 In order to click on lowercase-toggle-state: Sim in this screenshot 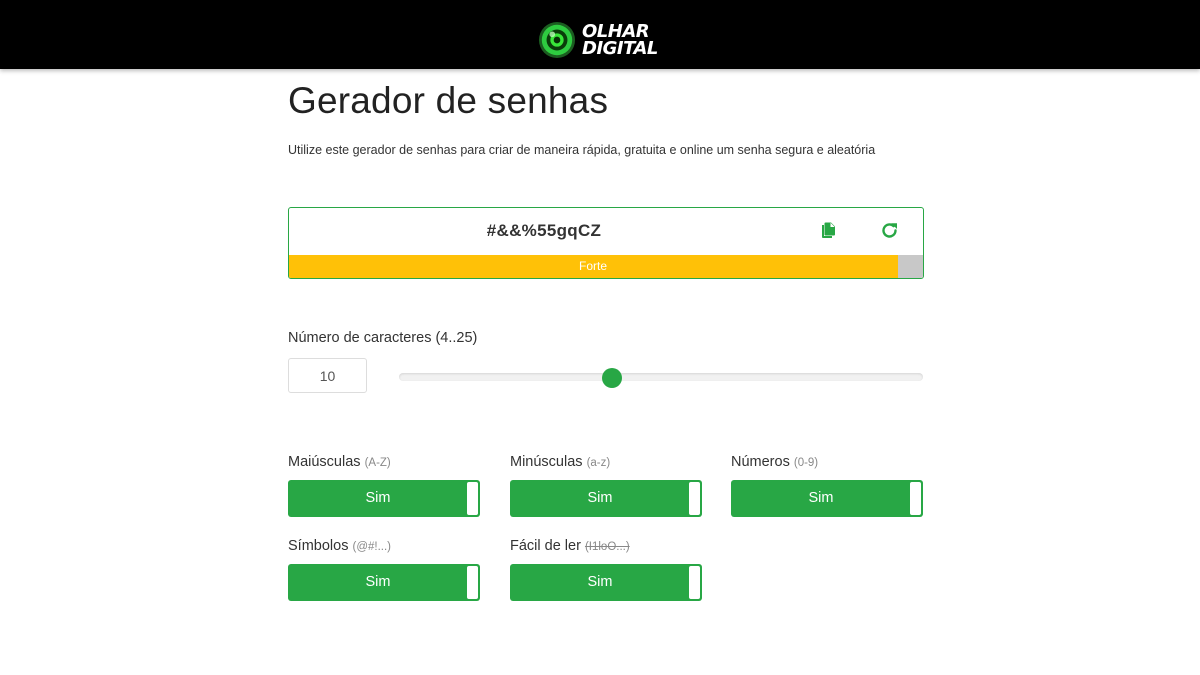, I will do `click(600, 498)`.